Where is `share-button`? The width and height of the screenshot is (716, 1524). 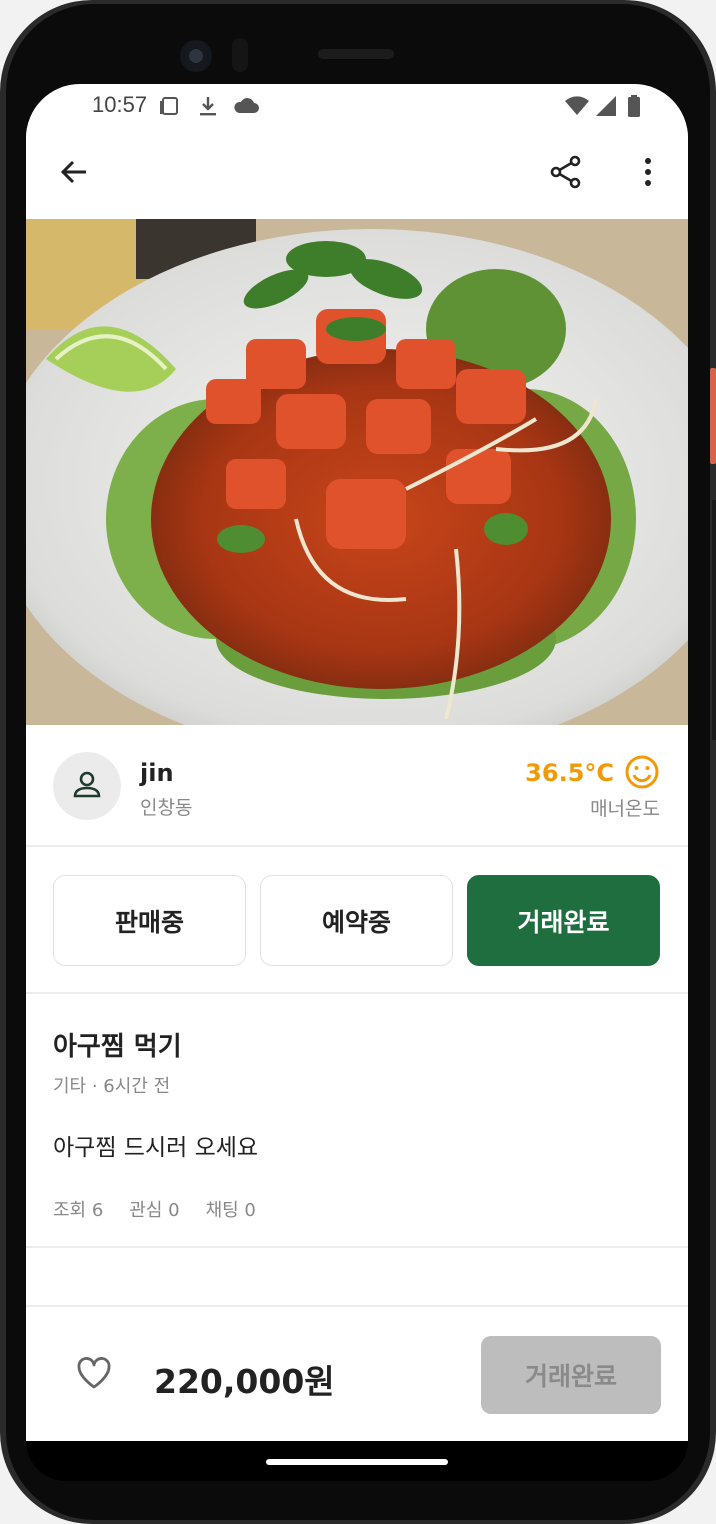
share-button is located at coordinates (566, 174).